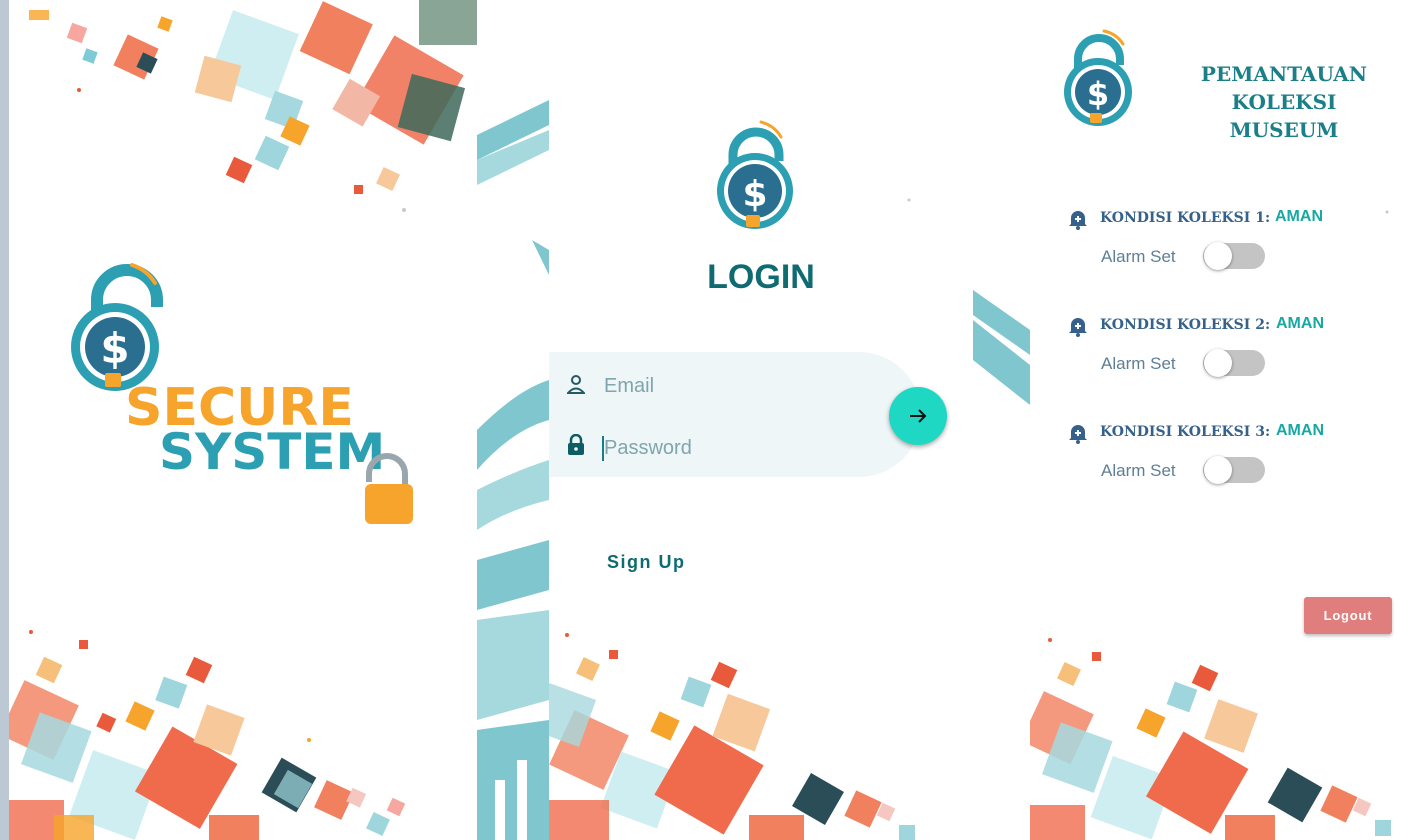 The width and height of the screenshot is (1403, 840). I want to click on person-icon, so click(576, 384).